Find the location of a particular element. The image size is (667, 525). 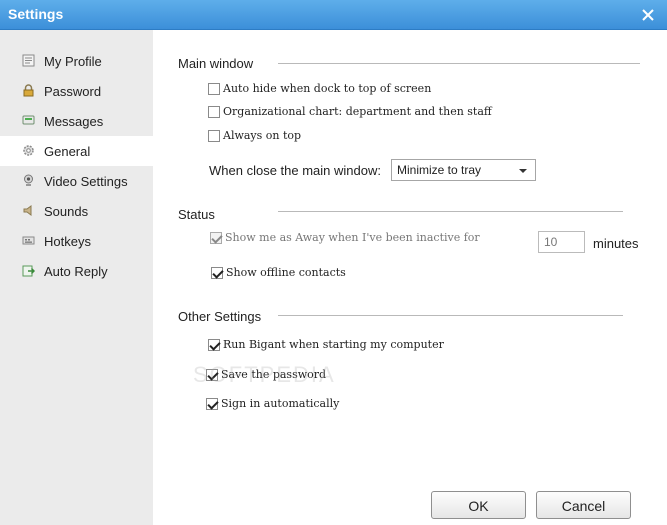

sidebar-item-sounds: Sounds is located at coordinates (76, 211).